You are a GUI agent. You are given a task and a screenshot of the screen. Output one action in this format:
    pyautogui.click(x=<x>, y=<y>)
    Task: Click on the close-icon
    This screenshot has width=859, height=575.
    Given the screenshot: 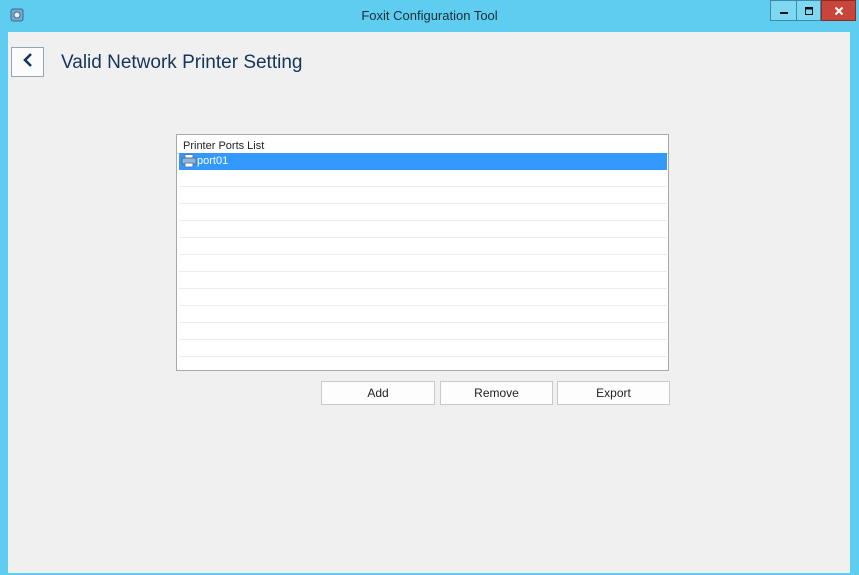 What is the action you would take?
    pyautogui.click(x=839, y=10)
    